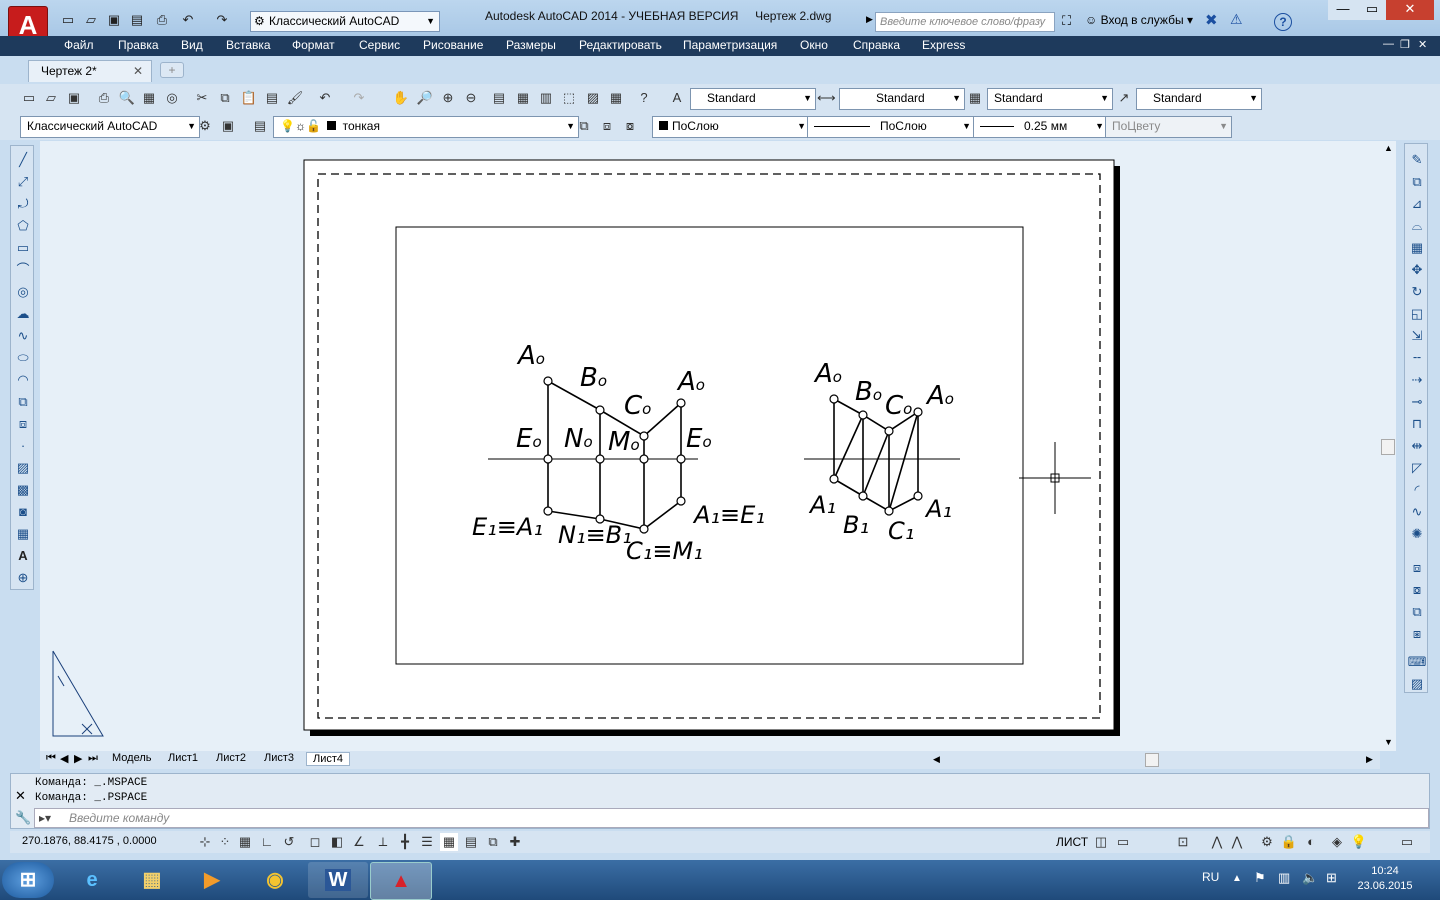 Image resolution: width=1440 pixels, height=900 pixels. Describe the element at coordinates (275, 880) in the screenshot. I see `chrome-icon: ◉` at that location.